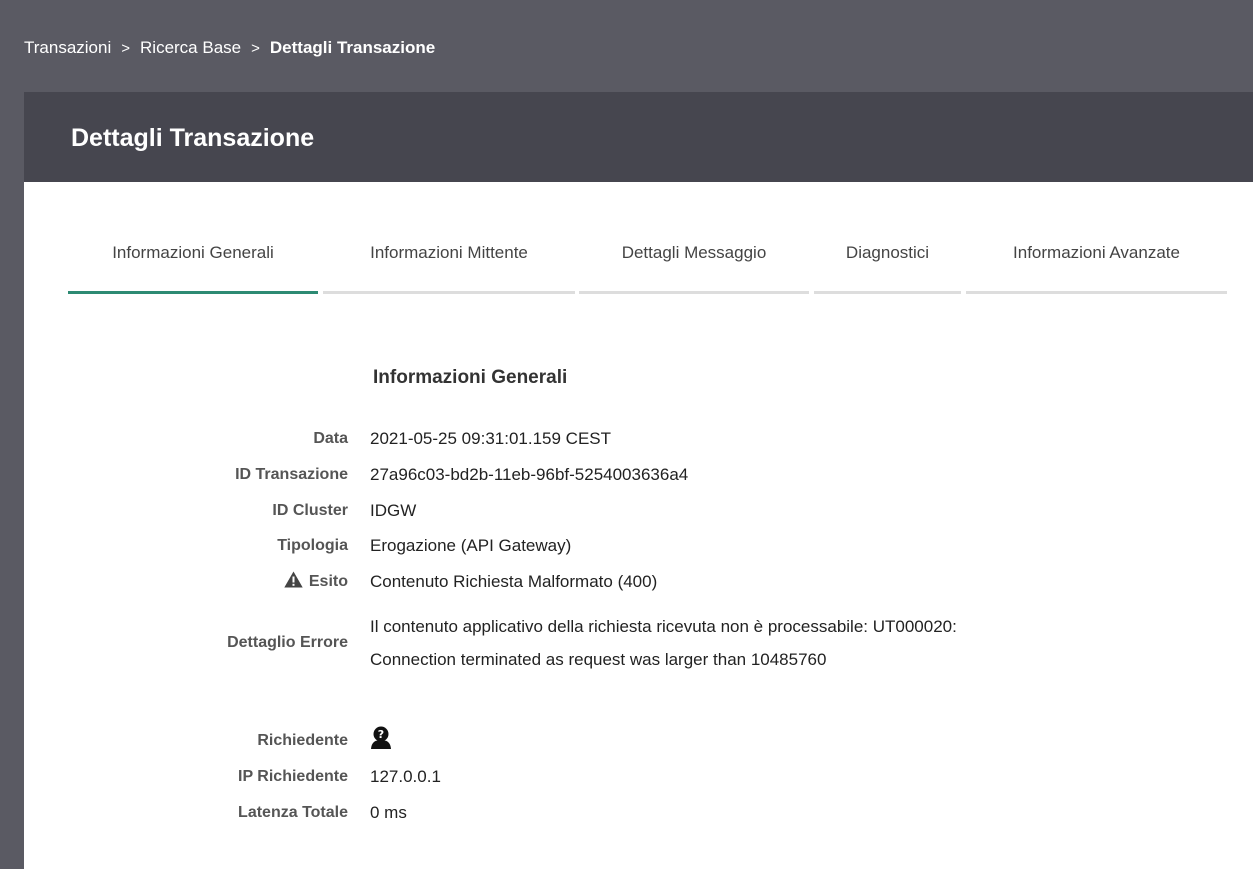 This screenshot has width=1253, height=869. I want to click on breadcrumb-current: Dettagli Transazione, so click(352, 47).